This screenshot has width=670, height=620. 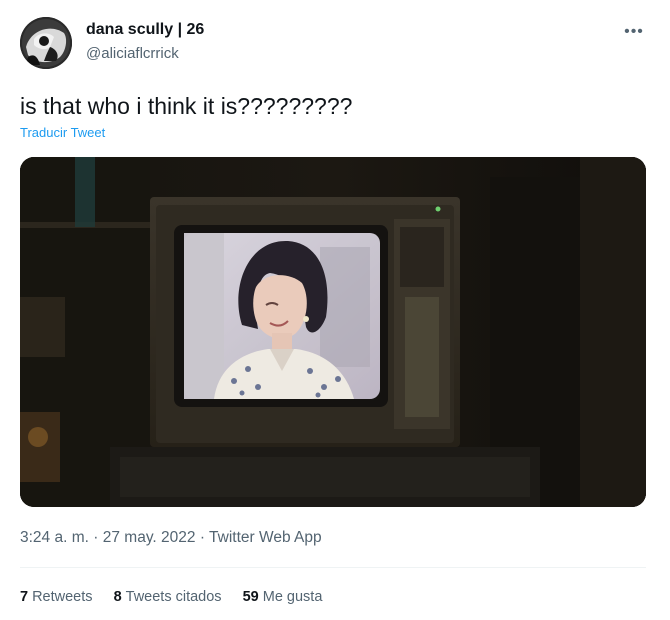 I want to click on avatar-photo-icon, so click(x=46, y=43).